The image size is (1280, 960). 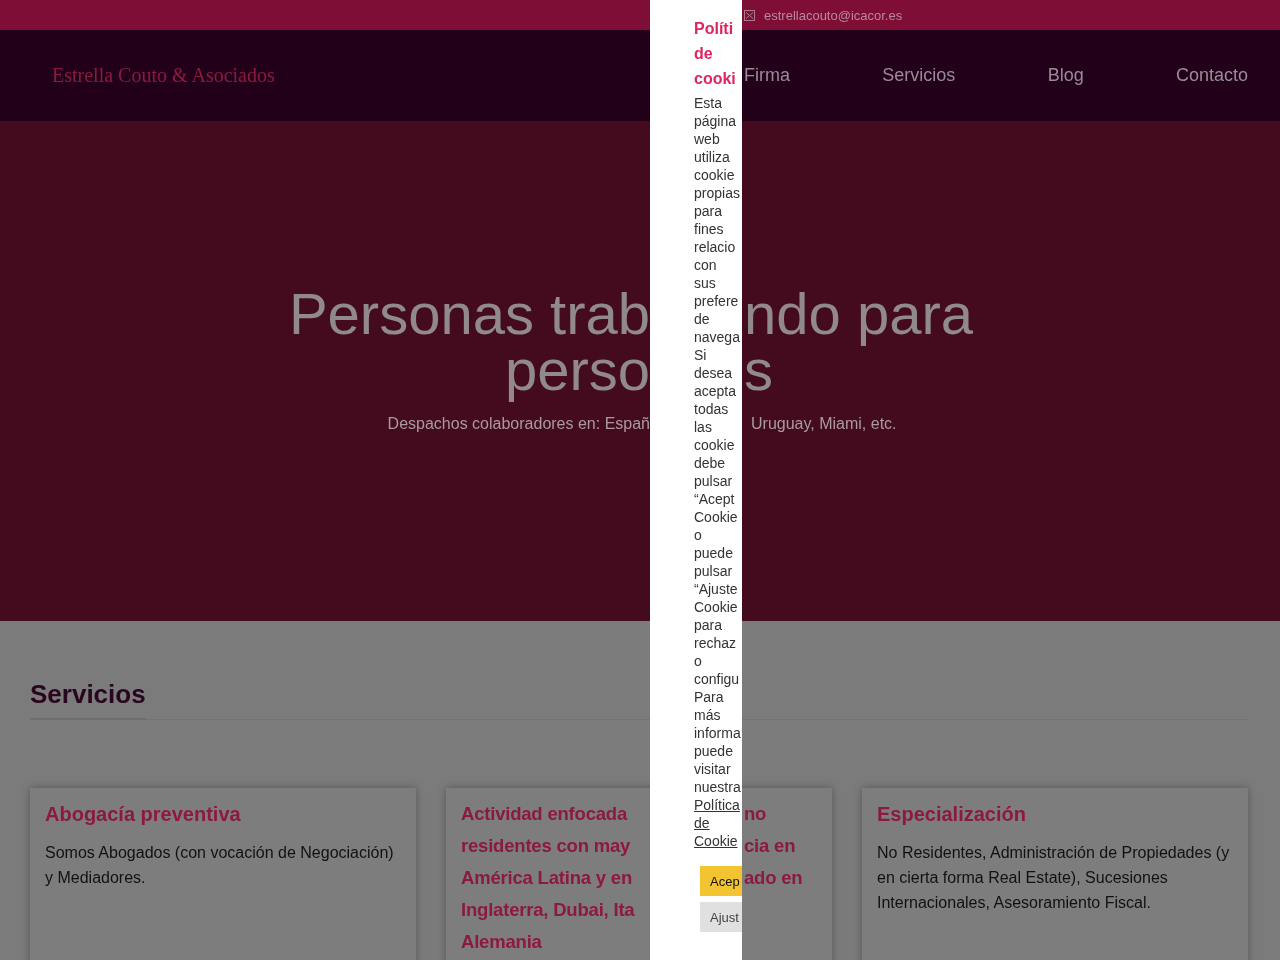 I want to click on card-text: No Residentes, Administración de Propiedades (y en cierta forma Real Estate), Sucesiones Internacionales, Asesoramiento Fiscal., so click(x=1054, y=878).